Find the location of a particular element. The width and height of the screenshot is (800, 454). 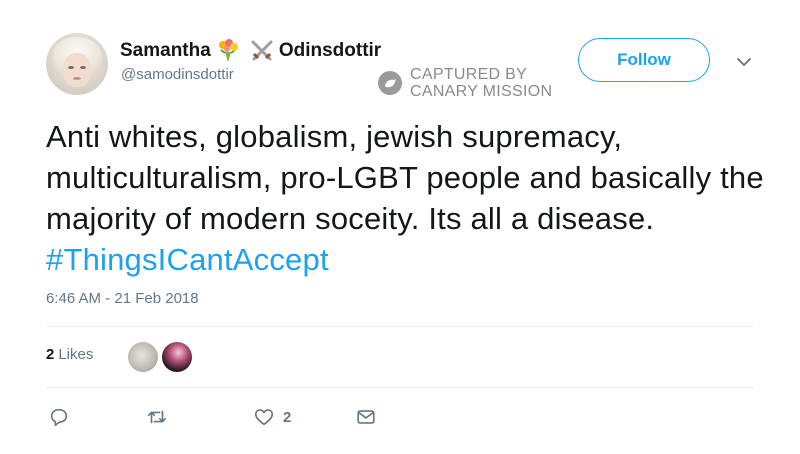

likers-avatars is located at coordinates (162, 357).